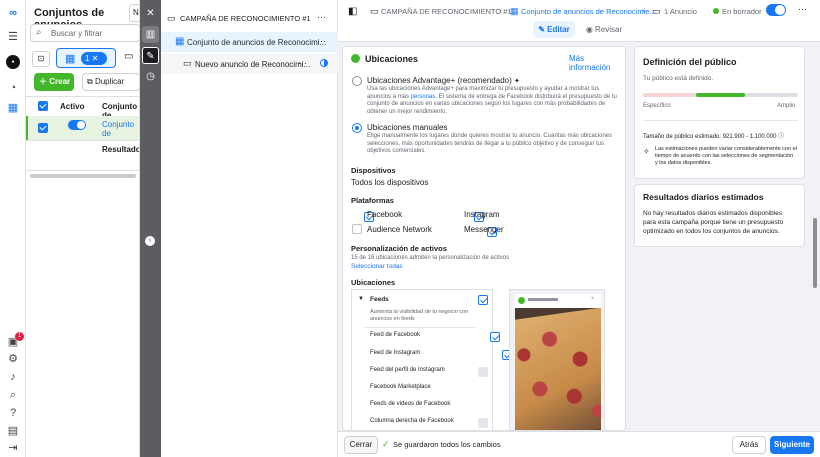 The width and height of the screenshot is (820, 457). I want to click on bell-icon: ♪, so click(13, 377).